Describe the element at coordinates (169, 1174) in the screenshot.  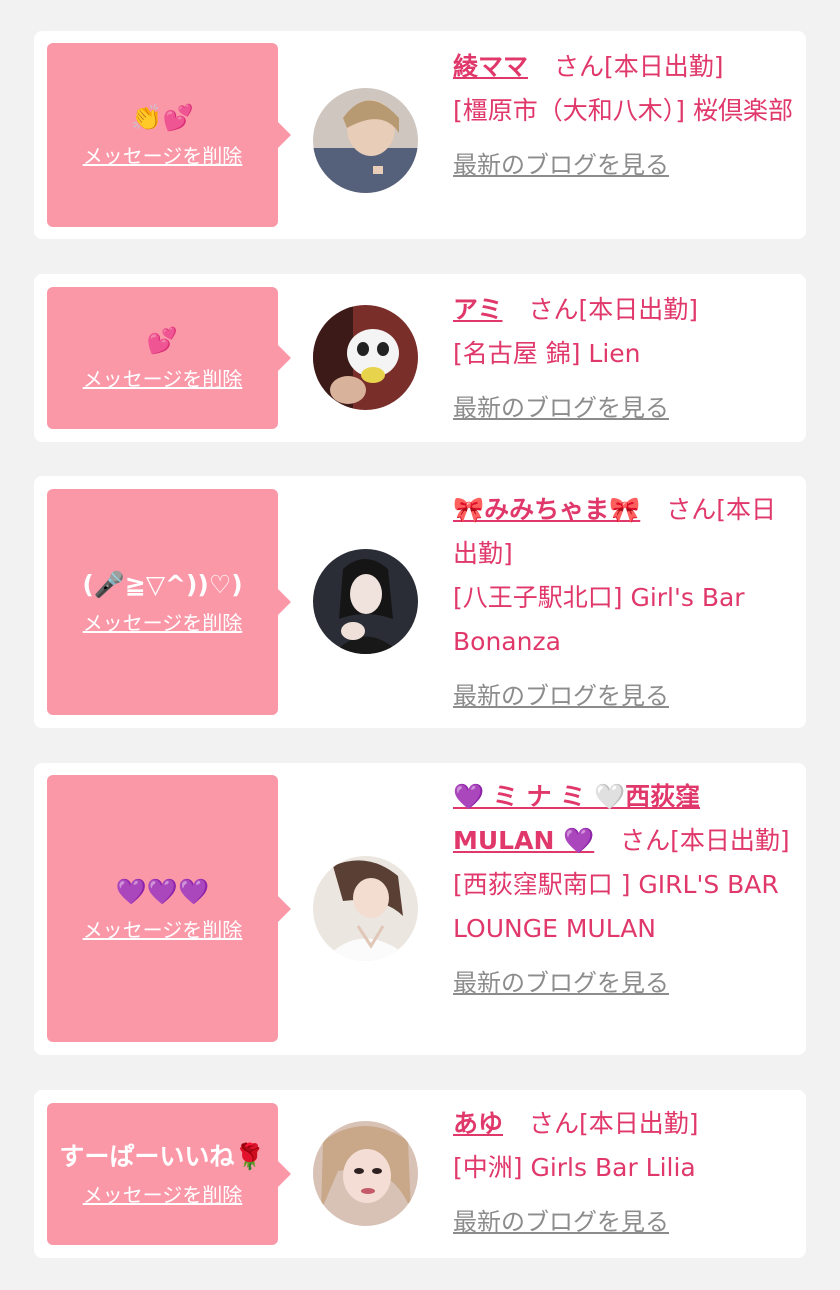
I see `message-bubble: すーぱーいいね🌹 メッセージを削除` at that location.